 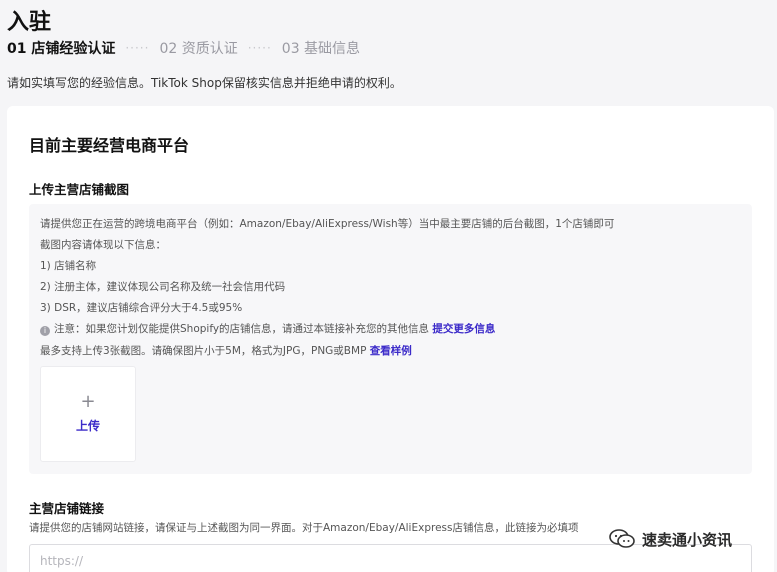 What do you see at coordinates (242, 329) in the screenshot?
I see `notice-text: 注意：如果您计划仅能提供Shopify的店铺信息，请通过本链接补充您的其他信息` at bounding box center [242, 329].